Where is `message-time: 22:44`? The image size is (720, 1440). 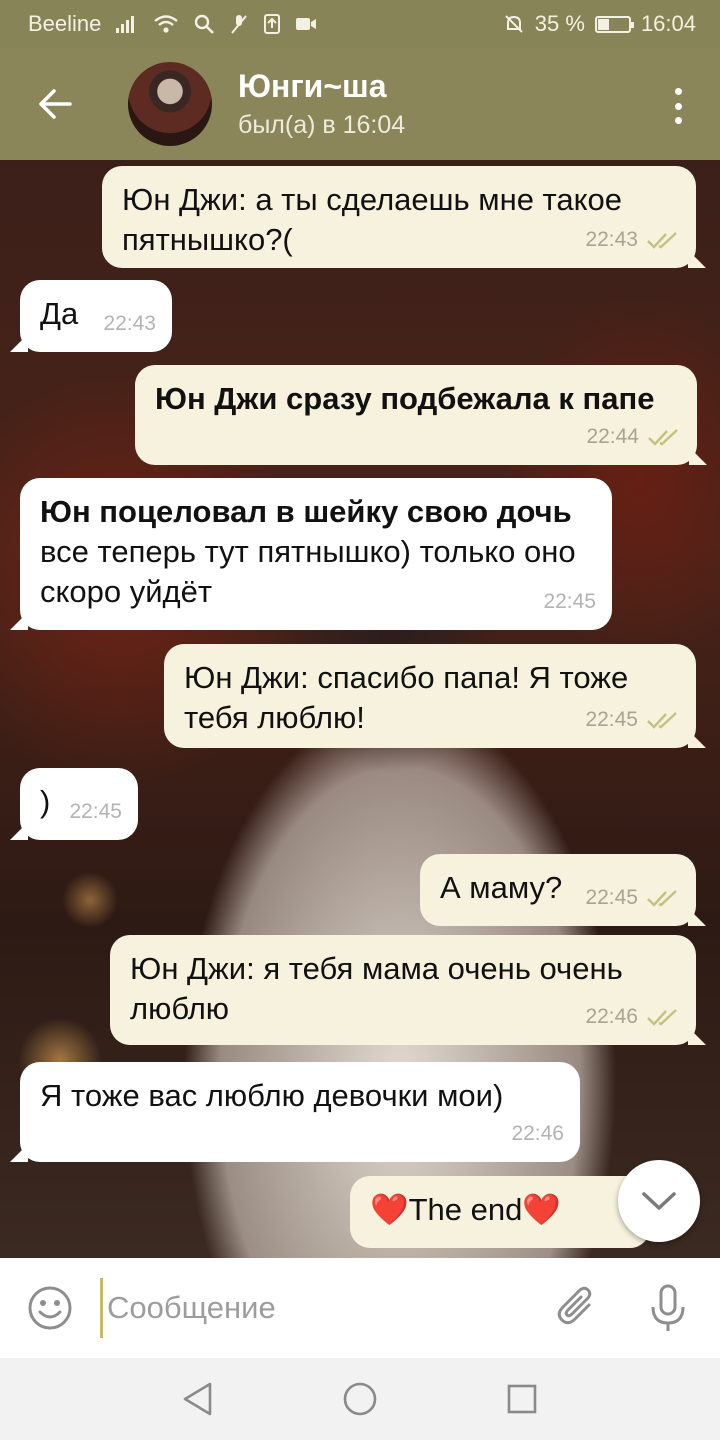 message-time: 22:44 is located at coordinates (612, 436).